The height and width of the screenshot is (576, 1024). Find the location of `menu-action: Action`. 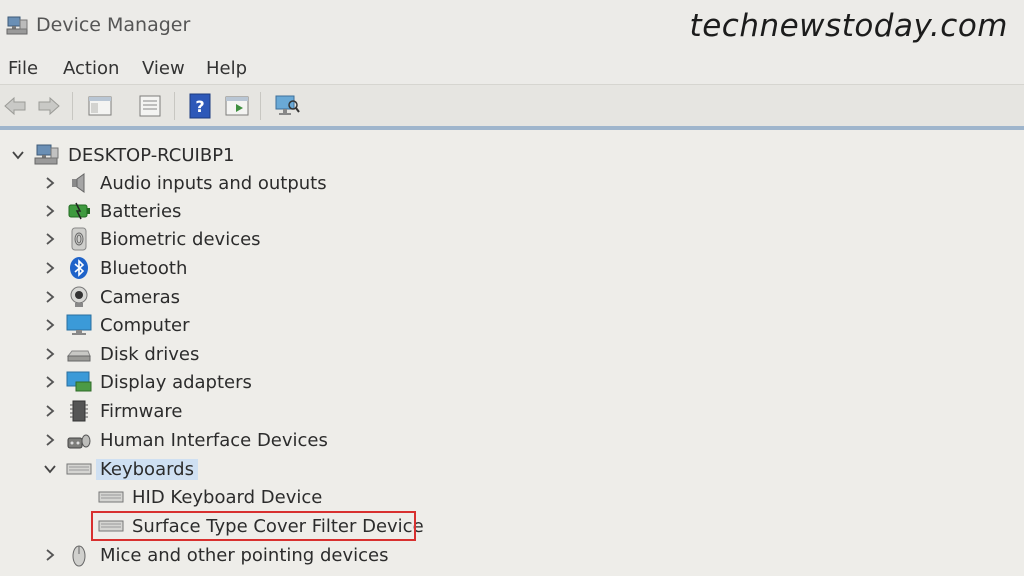

menu-action: Action is located at coordinates (91, 68).